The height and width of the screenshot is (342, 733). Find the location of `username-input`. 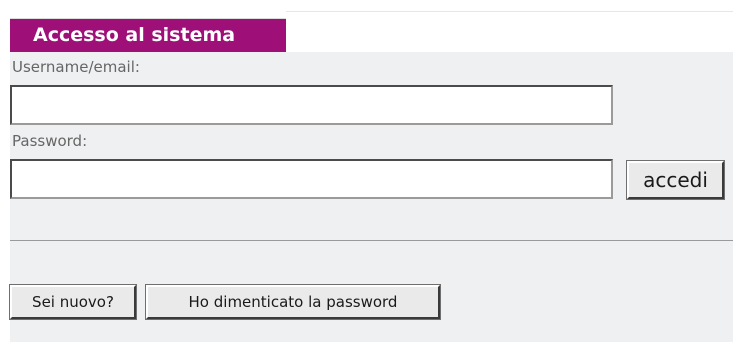

username-input is located at coordinates (311, 105).